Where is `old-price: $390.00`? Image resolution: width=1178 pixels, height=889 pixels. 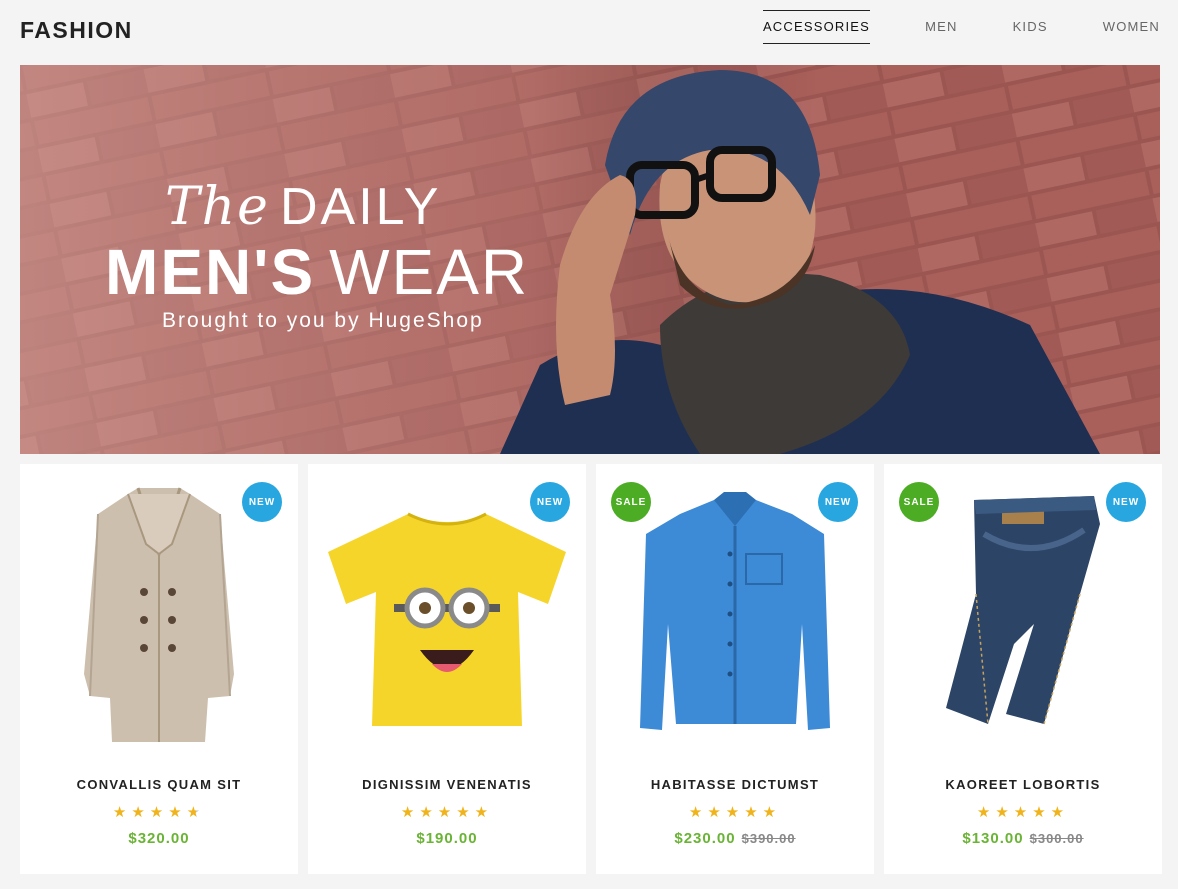 old-price: $390.00 is located at coordinates (768, 838).